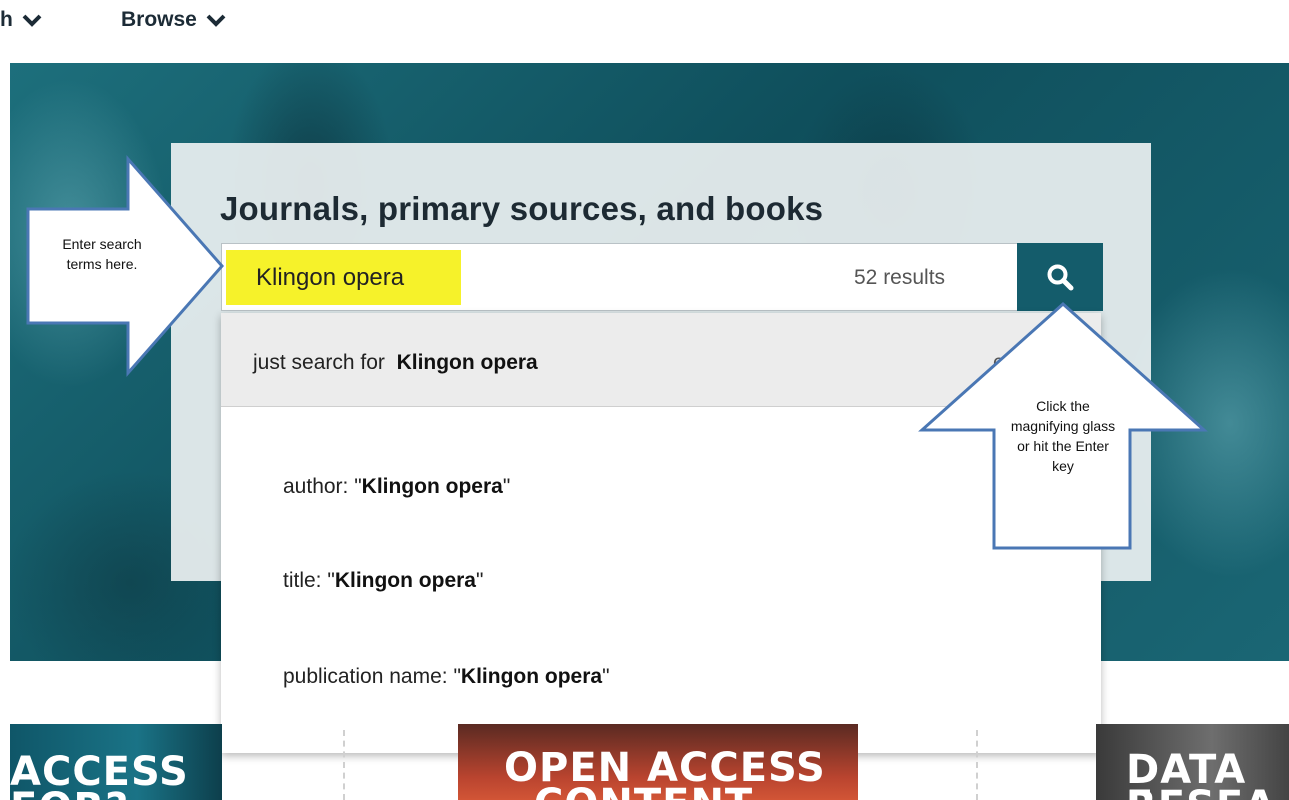  I want to click on nav-search-menu: h, so click(21, 20).